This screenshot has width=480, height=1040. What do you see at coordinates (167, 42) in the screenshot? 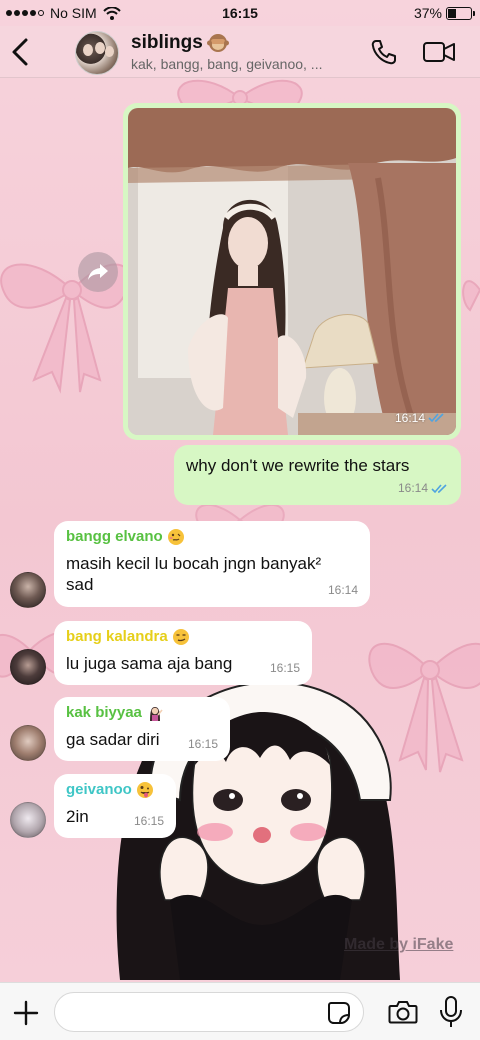
I see `group-name-text: siblings` at bounding box center [167, 42].